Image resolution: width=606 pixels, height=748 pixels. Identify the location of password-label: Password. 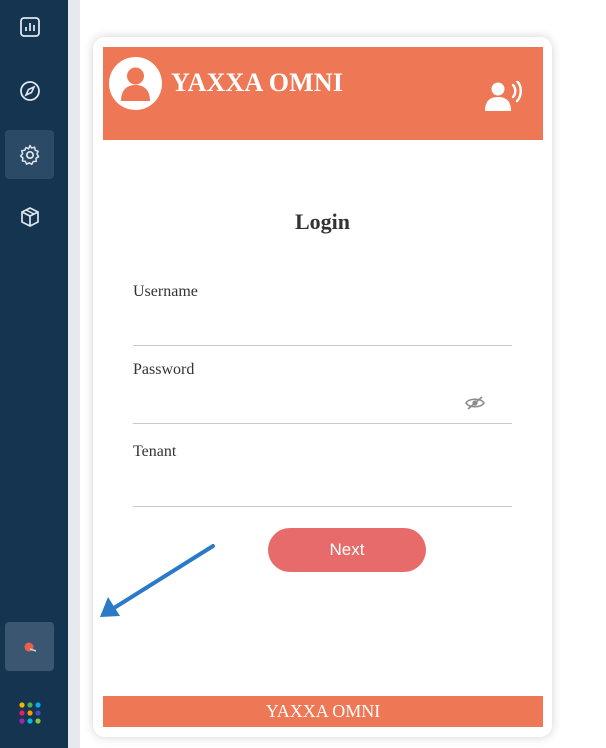
(164, 369).